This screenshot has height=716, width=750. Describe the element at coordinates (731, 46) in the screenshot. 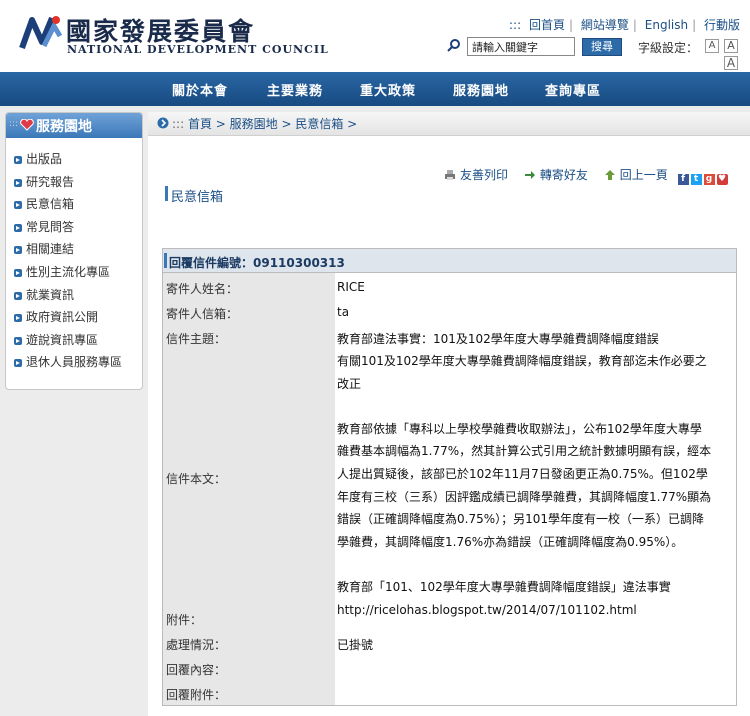

I see `font-size-medium-button: A` at that location.